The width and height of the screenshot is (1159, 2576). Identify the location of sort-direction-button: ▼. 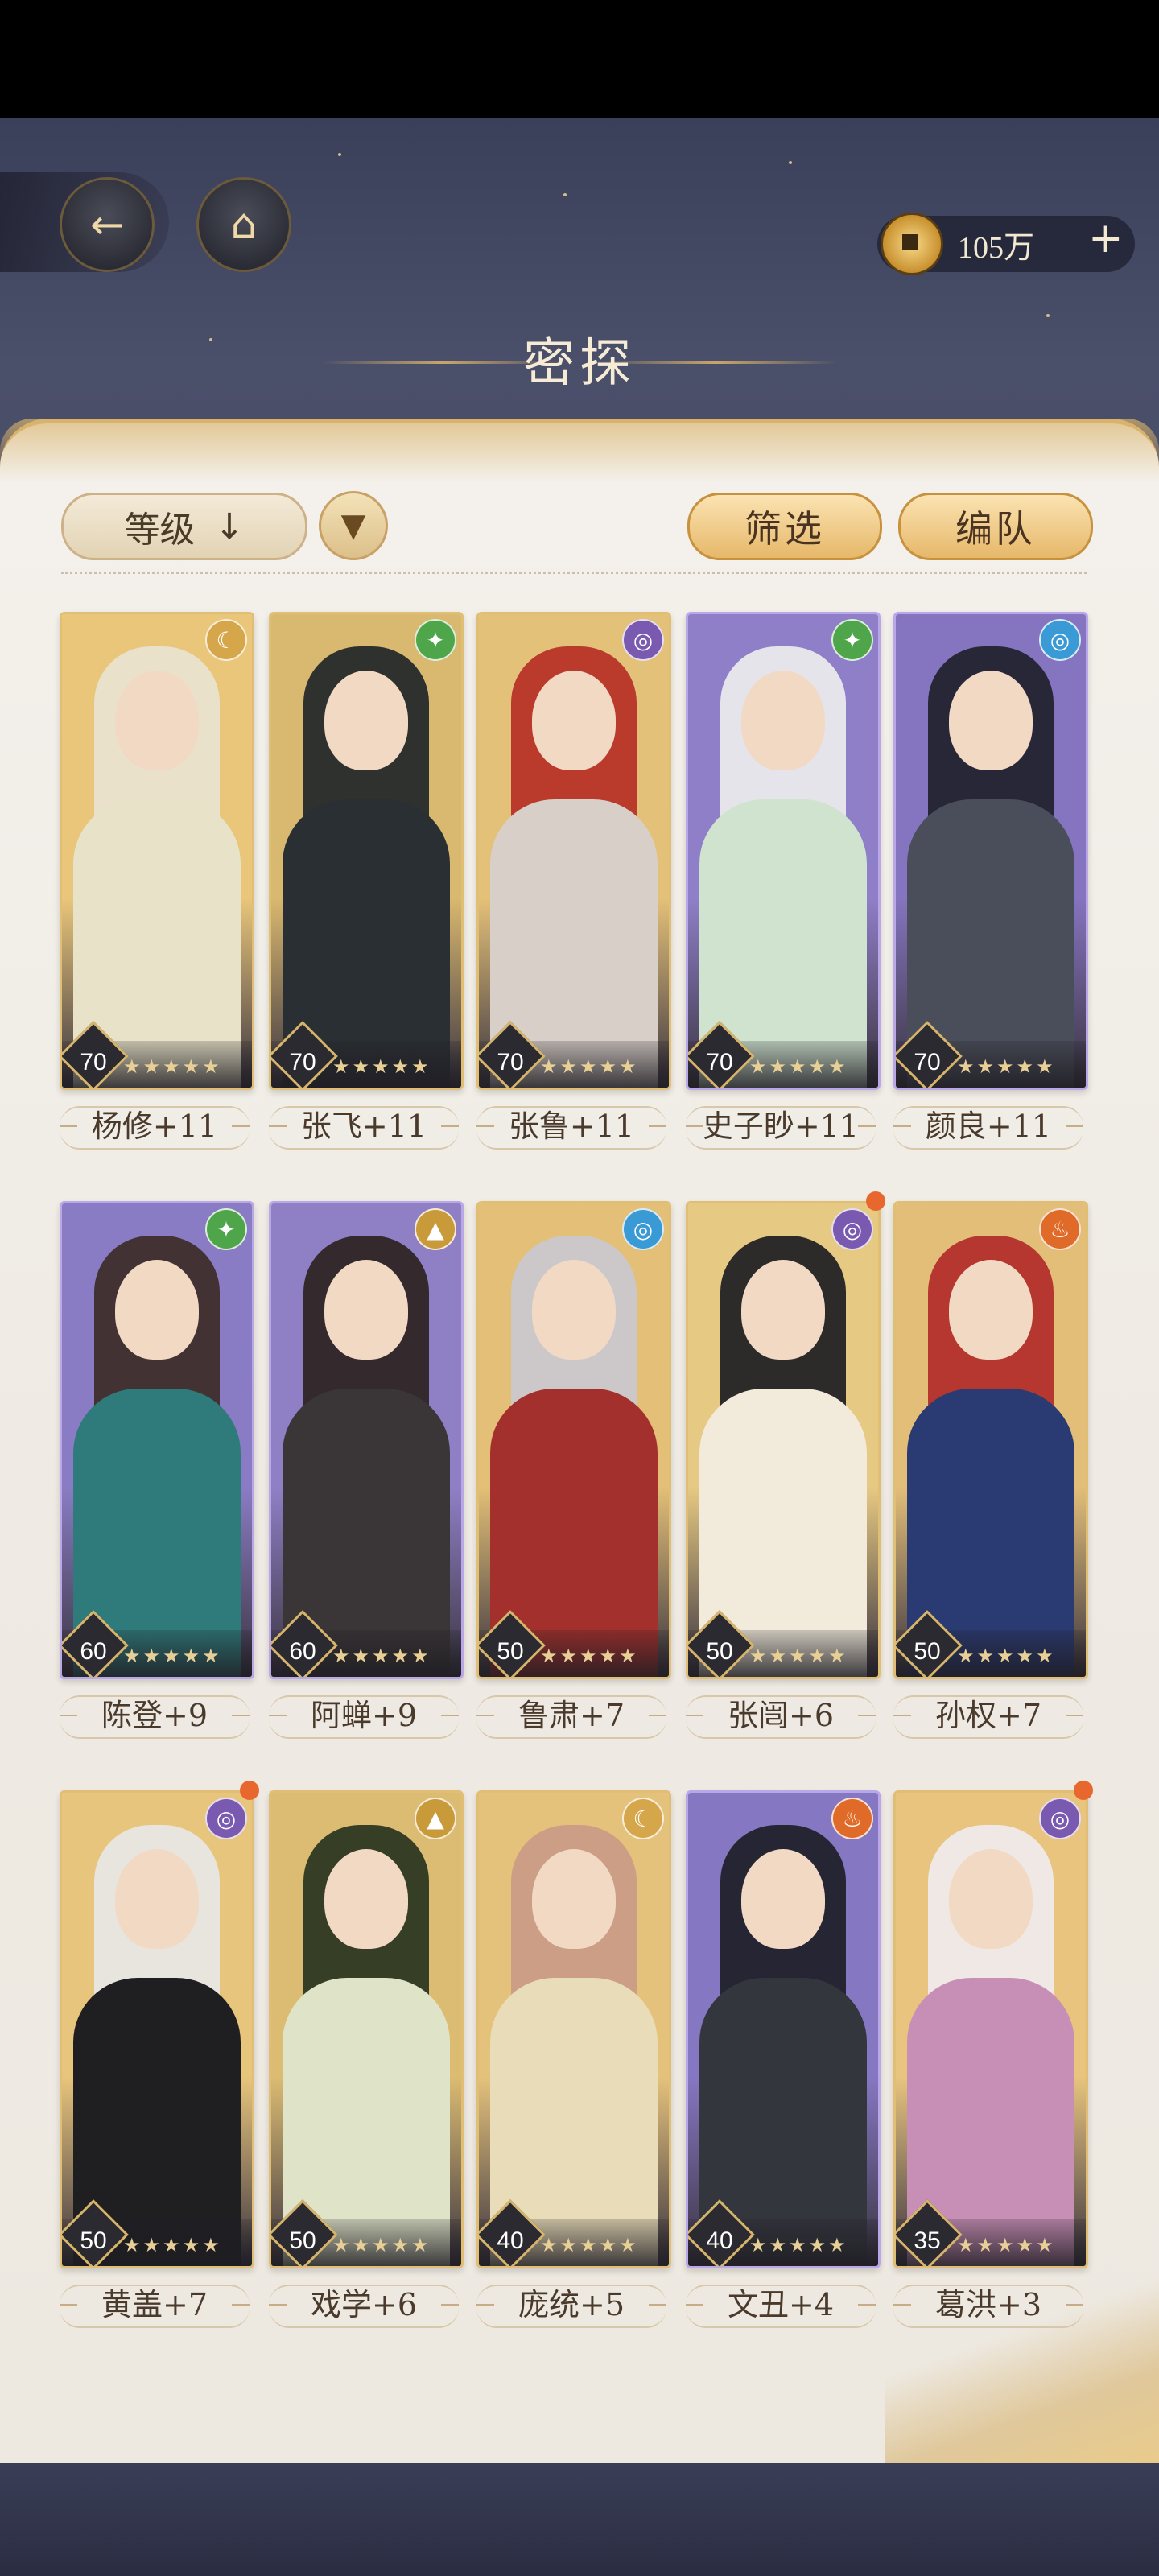
(353, 525).